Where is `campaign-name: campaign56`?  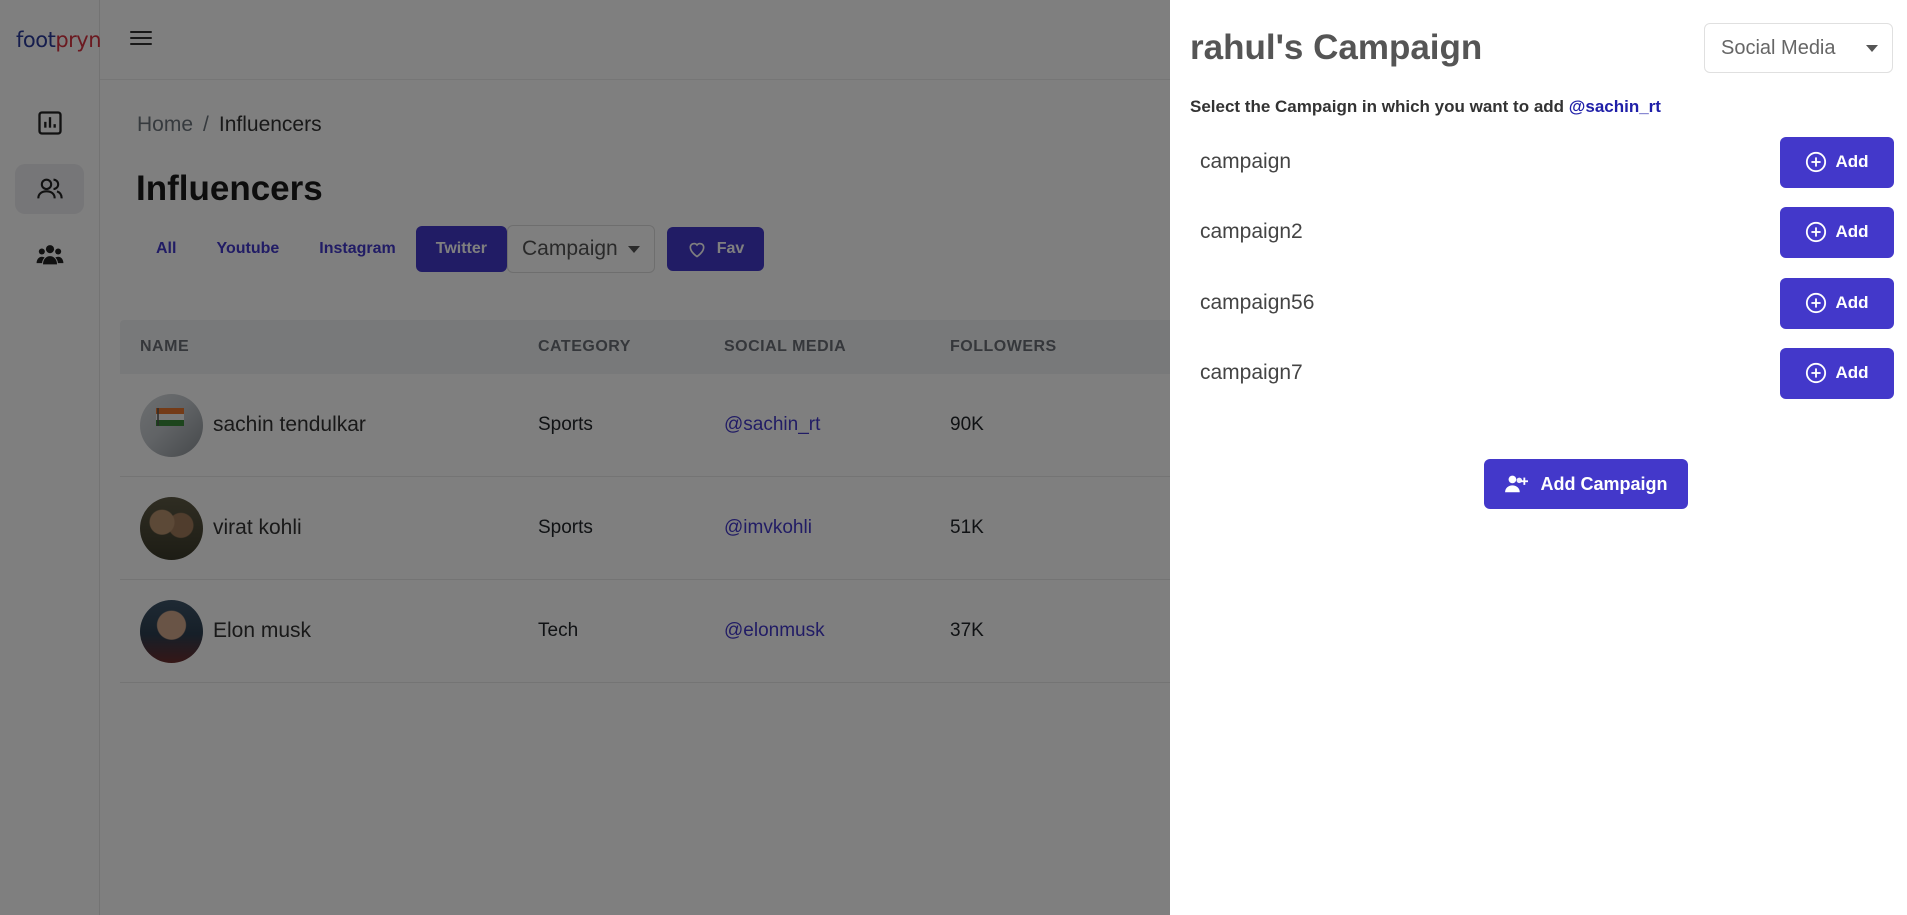
campaign-name: campaign56 is located at coordinates (1257, 302).